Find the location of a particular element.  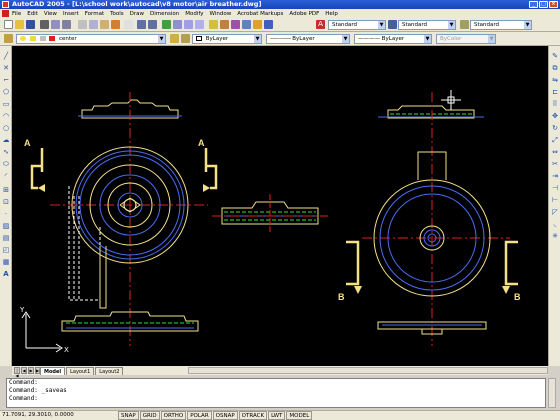

trim-icon: ✂ is located at coordinates (555, 164).